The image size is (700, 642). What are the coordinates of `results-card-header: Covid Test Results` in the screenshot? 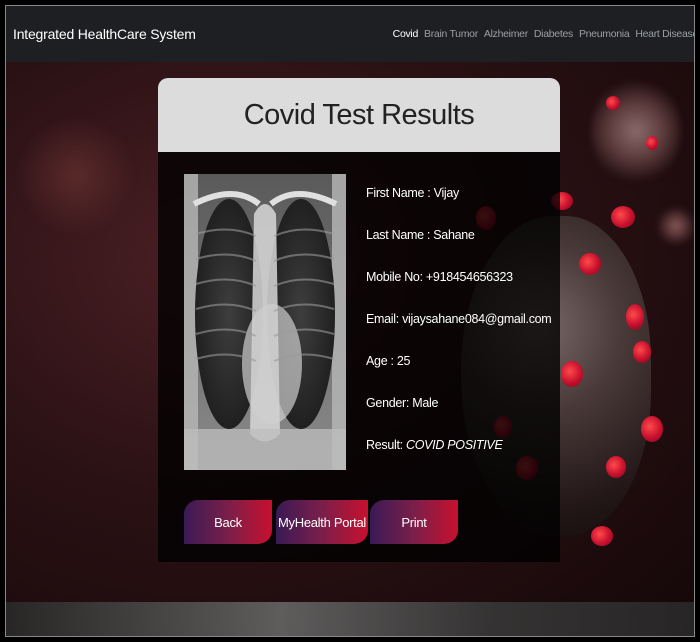 It's located at (359, 115).